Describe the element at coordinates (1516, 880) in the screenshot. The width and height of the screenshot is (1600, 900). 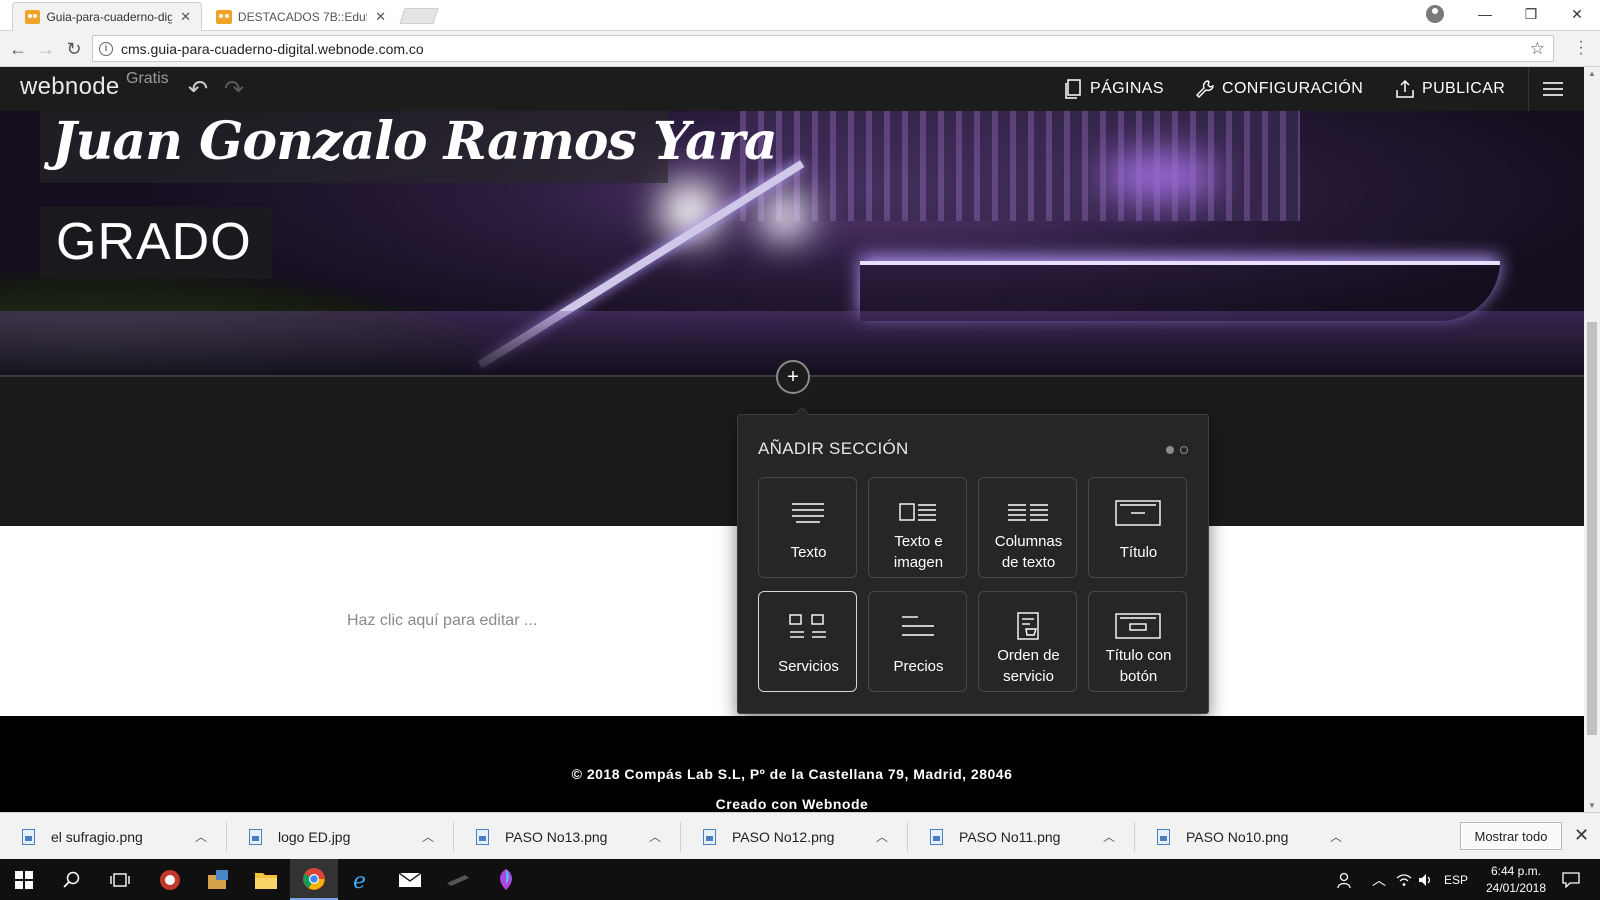
I see `system-clock: 6:44 p.m. 24/01/2018` at that location.